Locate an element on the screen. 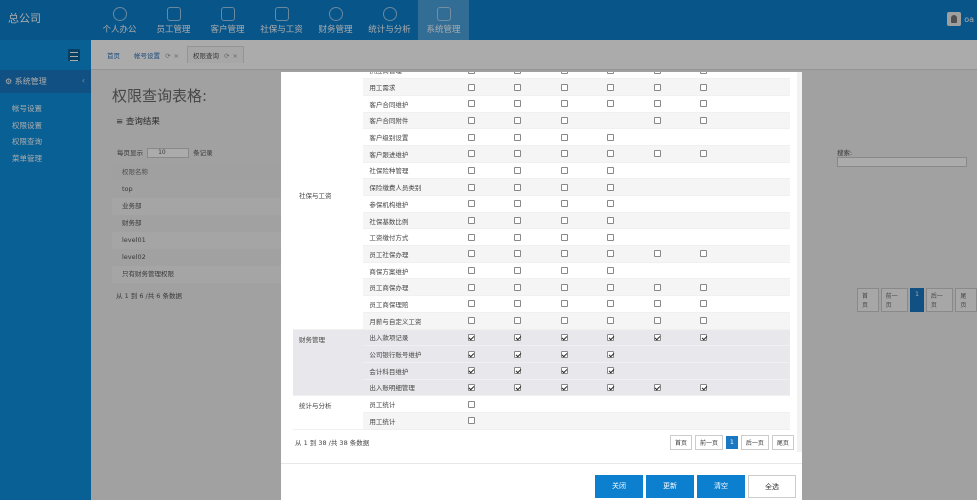  update-button: 更新 is located at coordinates (670, 486).